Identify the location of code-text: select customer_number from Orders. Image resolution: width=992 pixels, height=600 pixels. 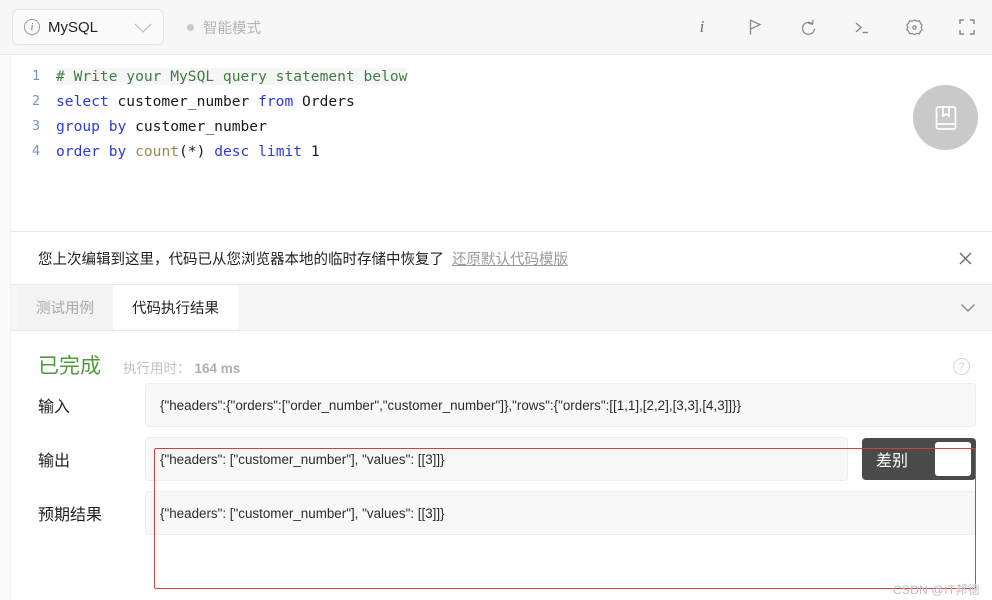
(205, 101).